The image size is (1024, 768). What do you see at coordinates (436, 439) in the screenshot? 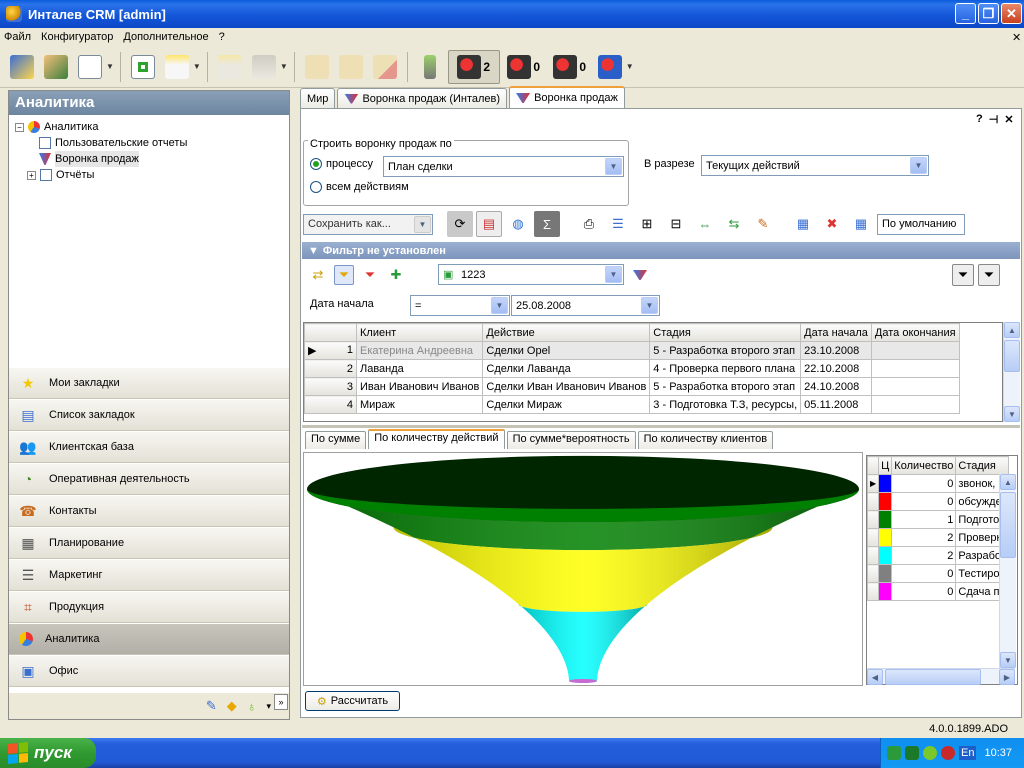
I see `tab-by-action-count: По количеству действий` at bounding box center [436, 439].